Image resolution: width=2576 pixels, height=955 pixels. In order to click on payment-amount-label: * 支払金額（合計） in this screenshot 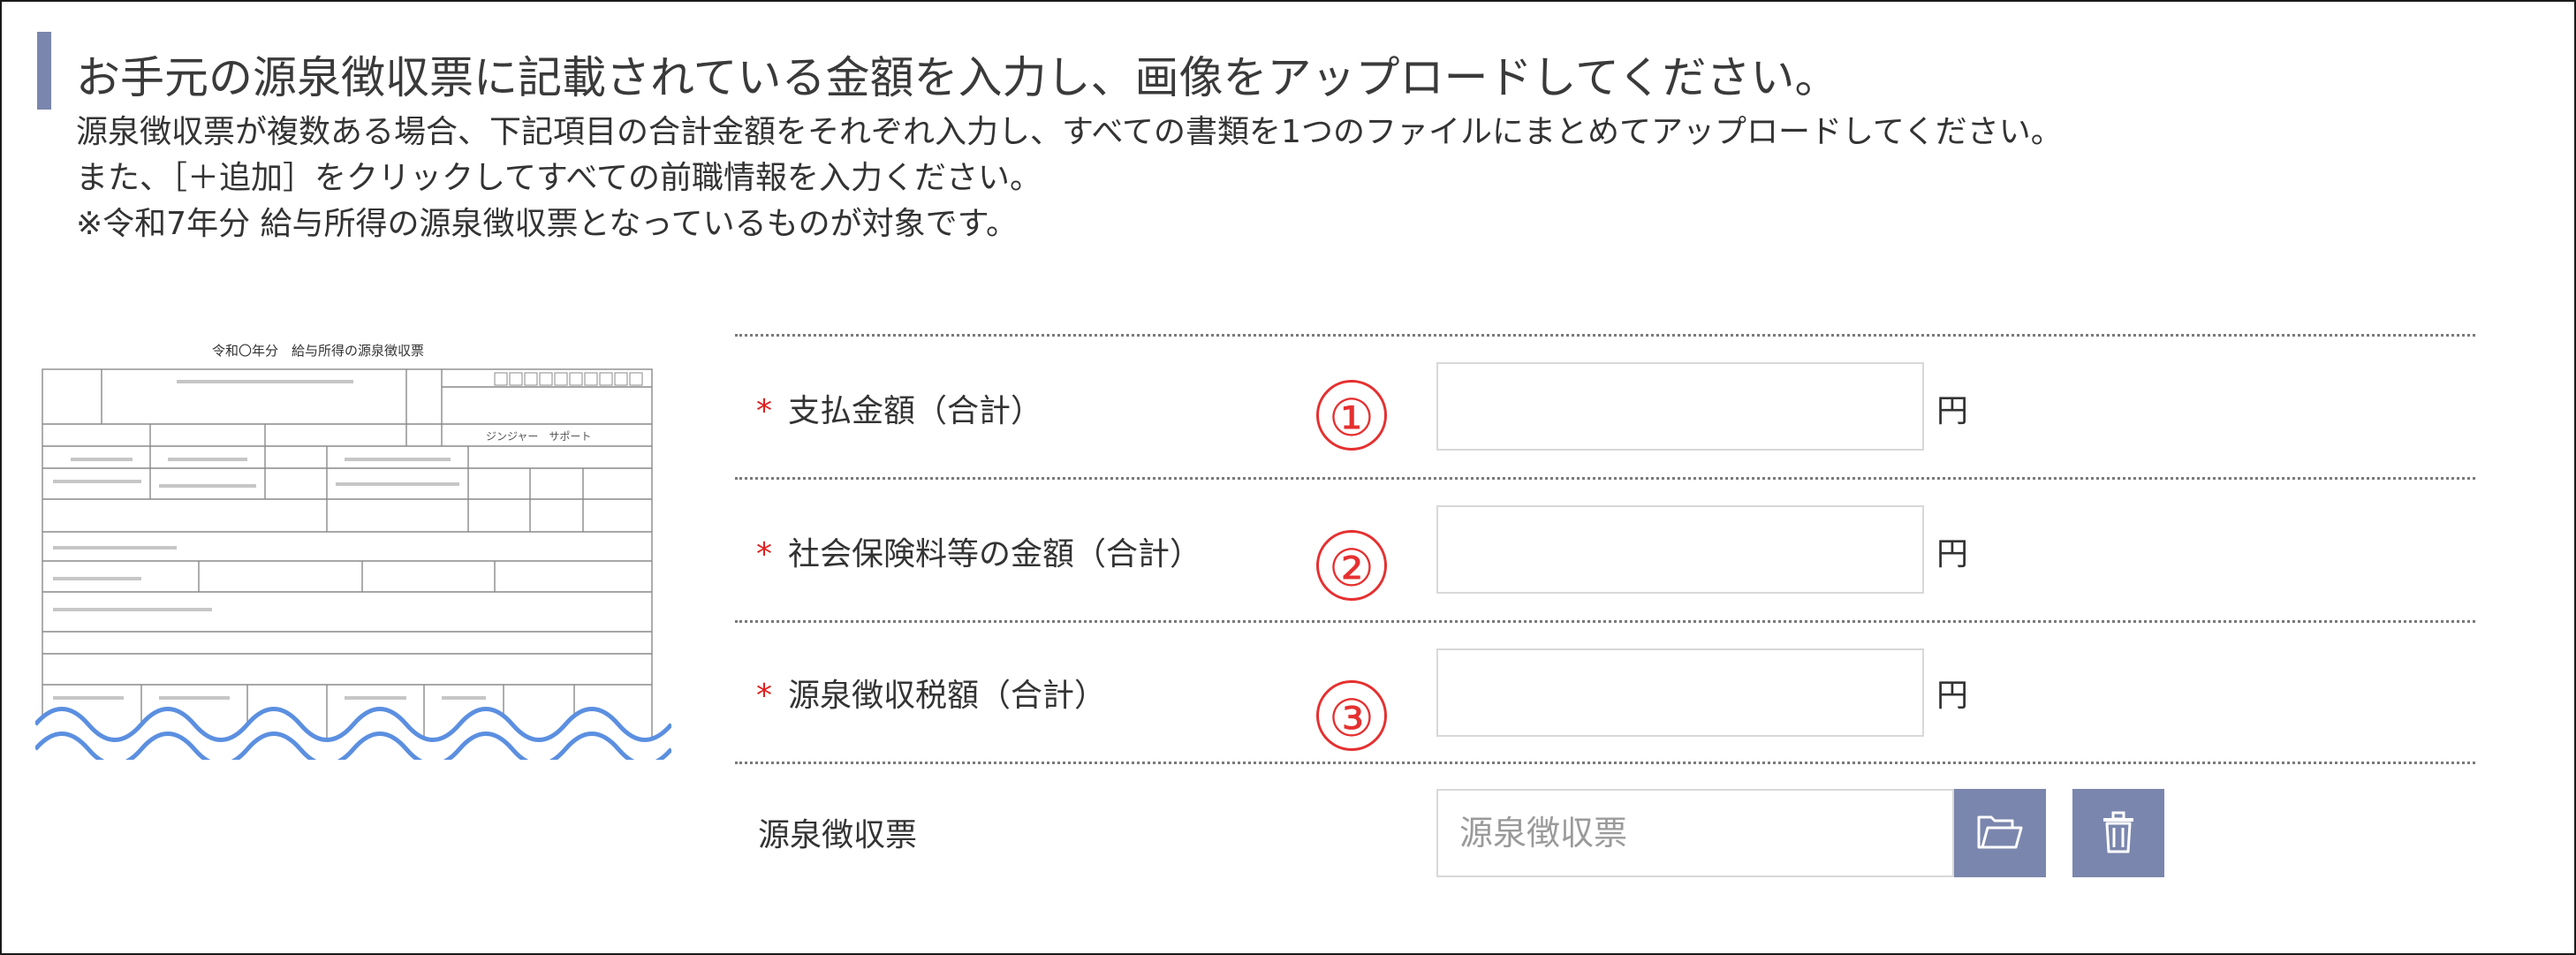, I will do `click(899, 408)`.